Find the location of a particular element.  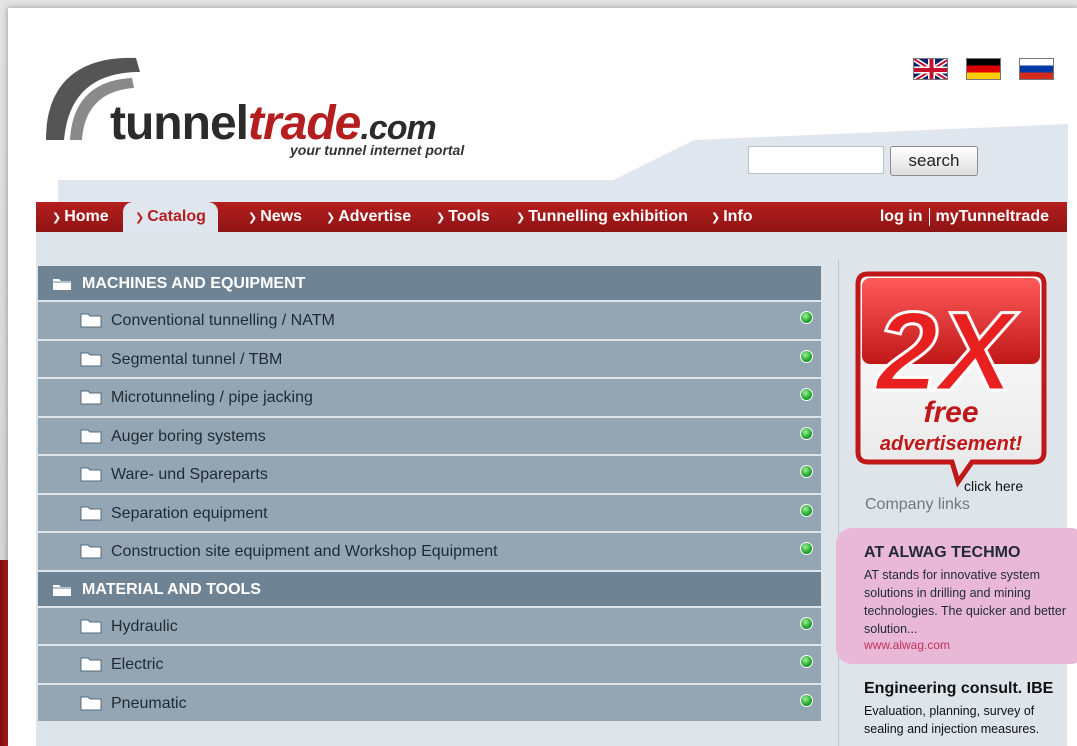

catalog-item-label: Pneumatic is located at coordinates (149, 703).